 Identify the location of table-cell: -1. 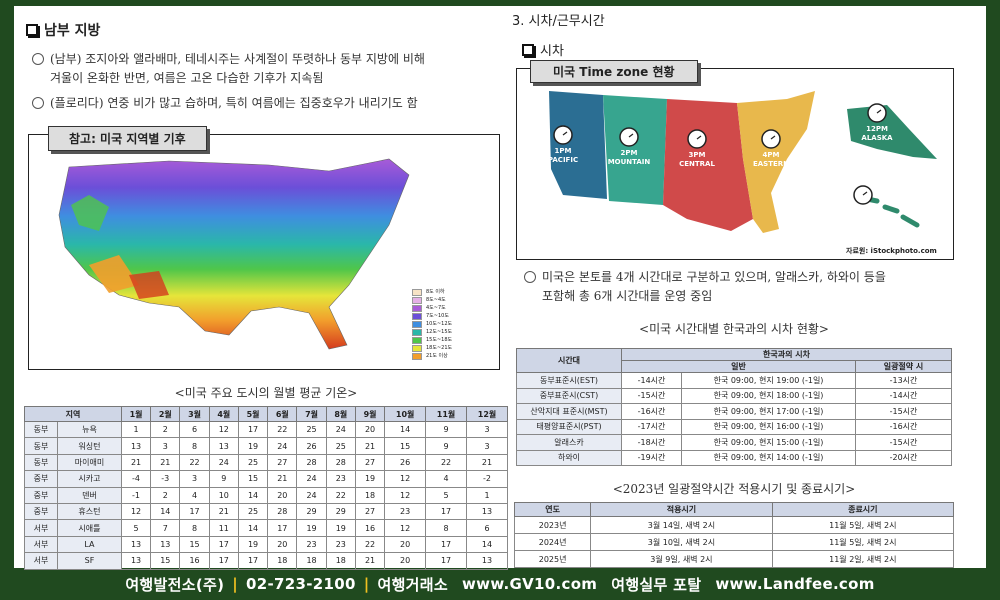
(136, 495).